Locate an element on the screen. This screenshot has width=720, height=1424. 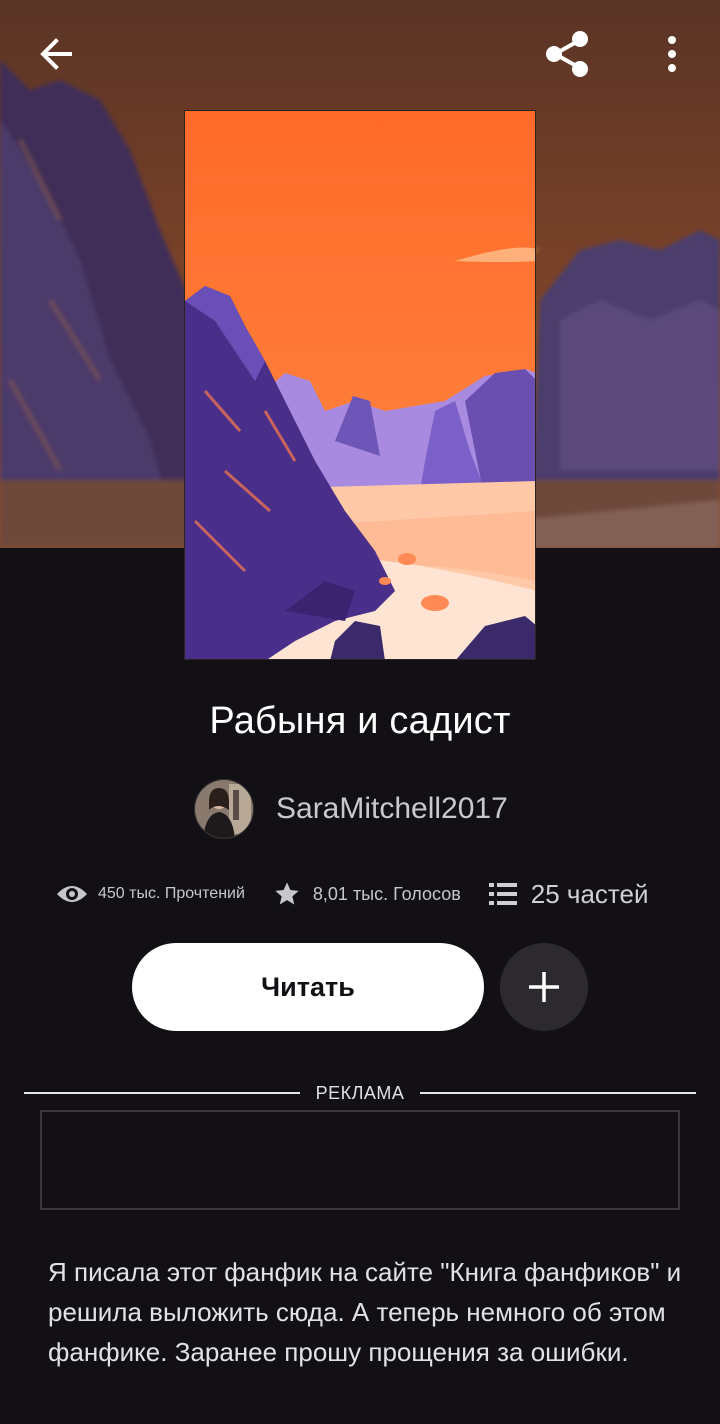
parts-count: 25 частей is located at coordinates (590, 894).